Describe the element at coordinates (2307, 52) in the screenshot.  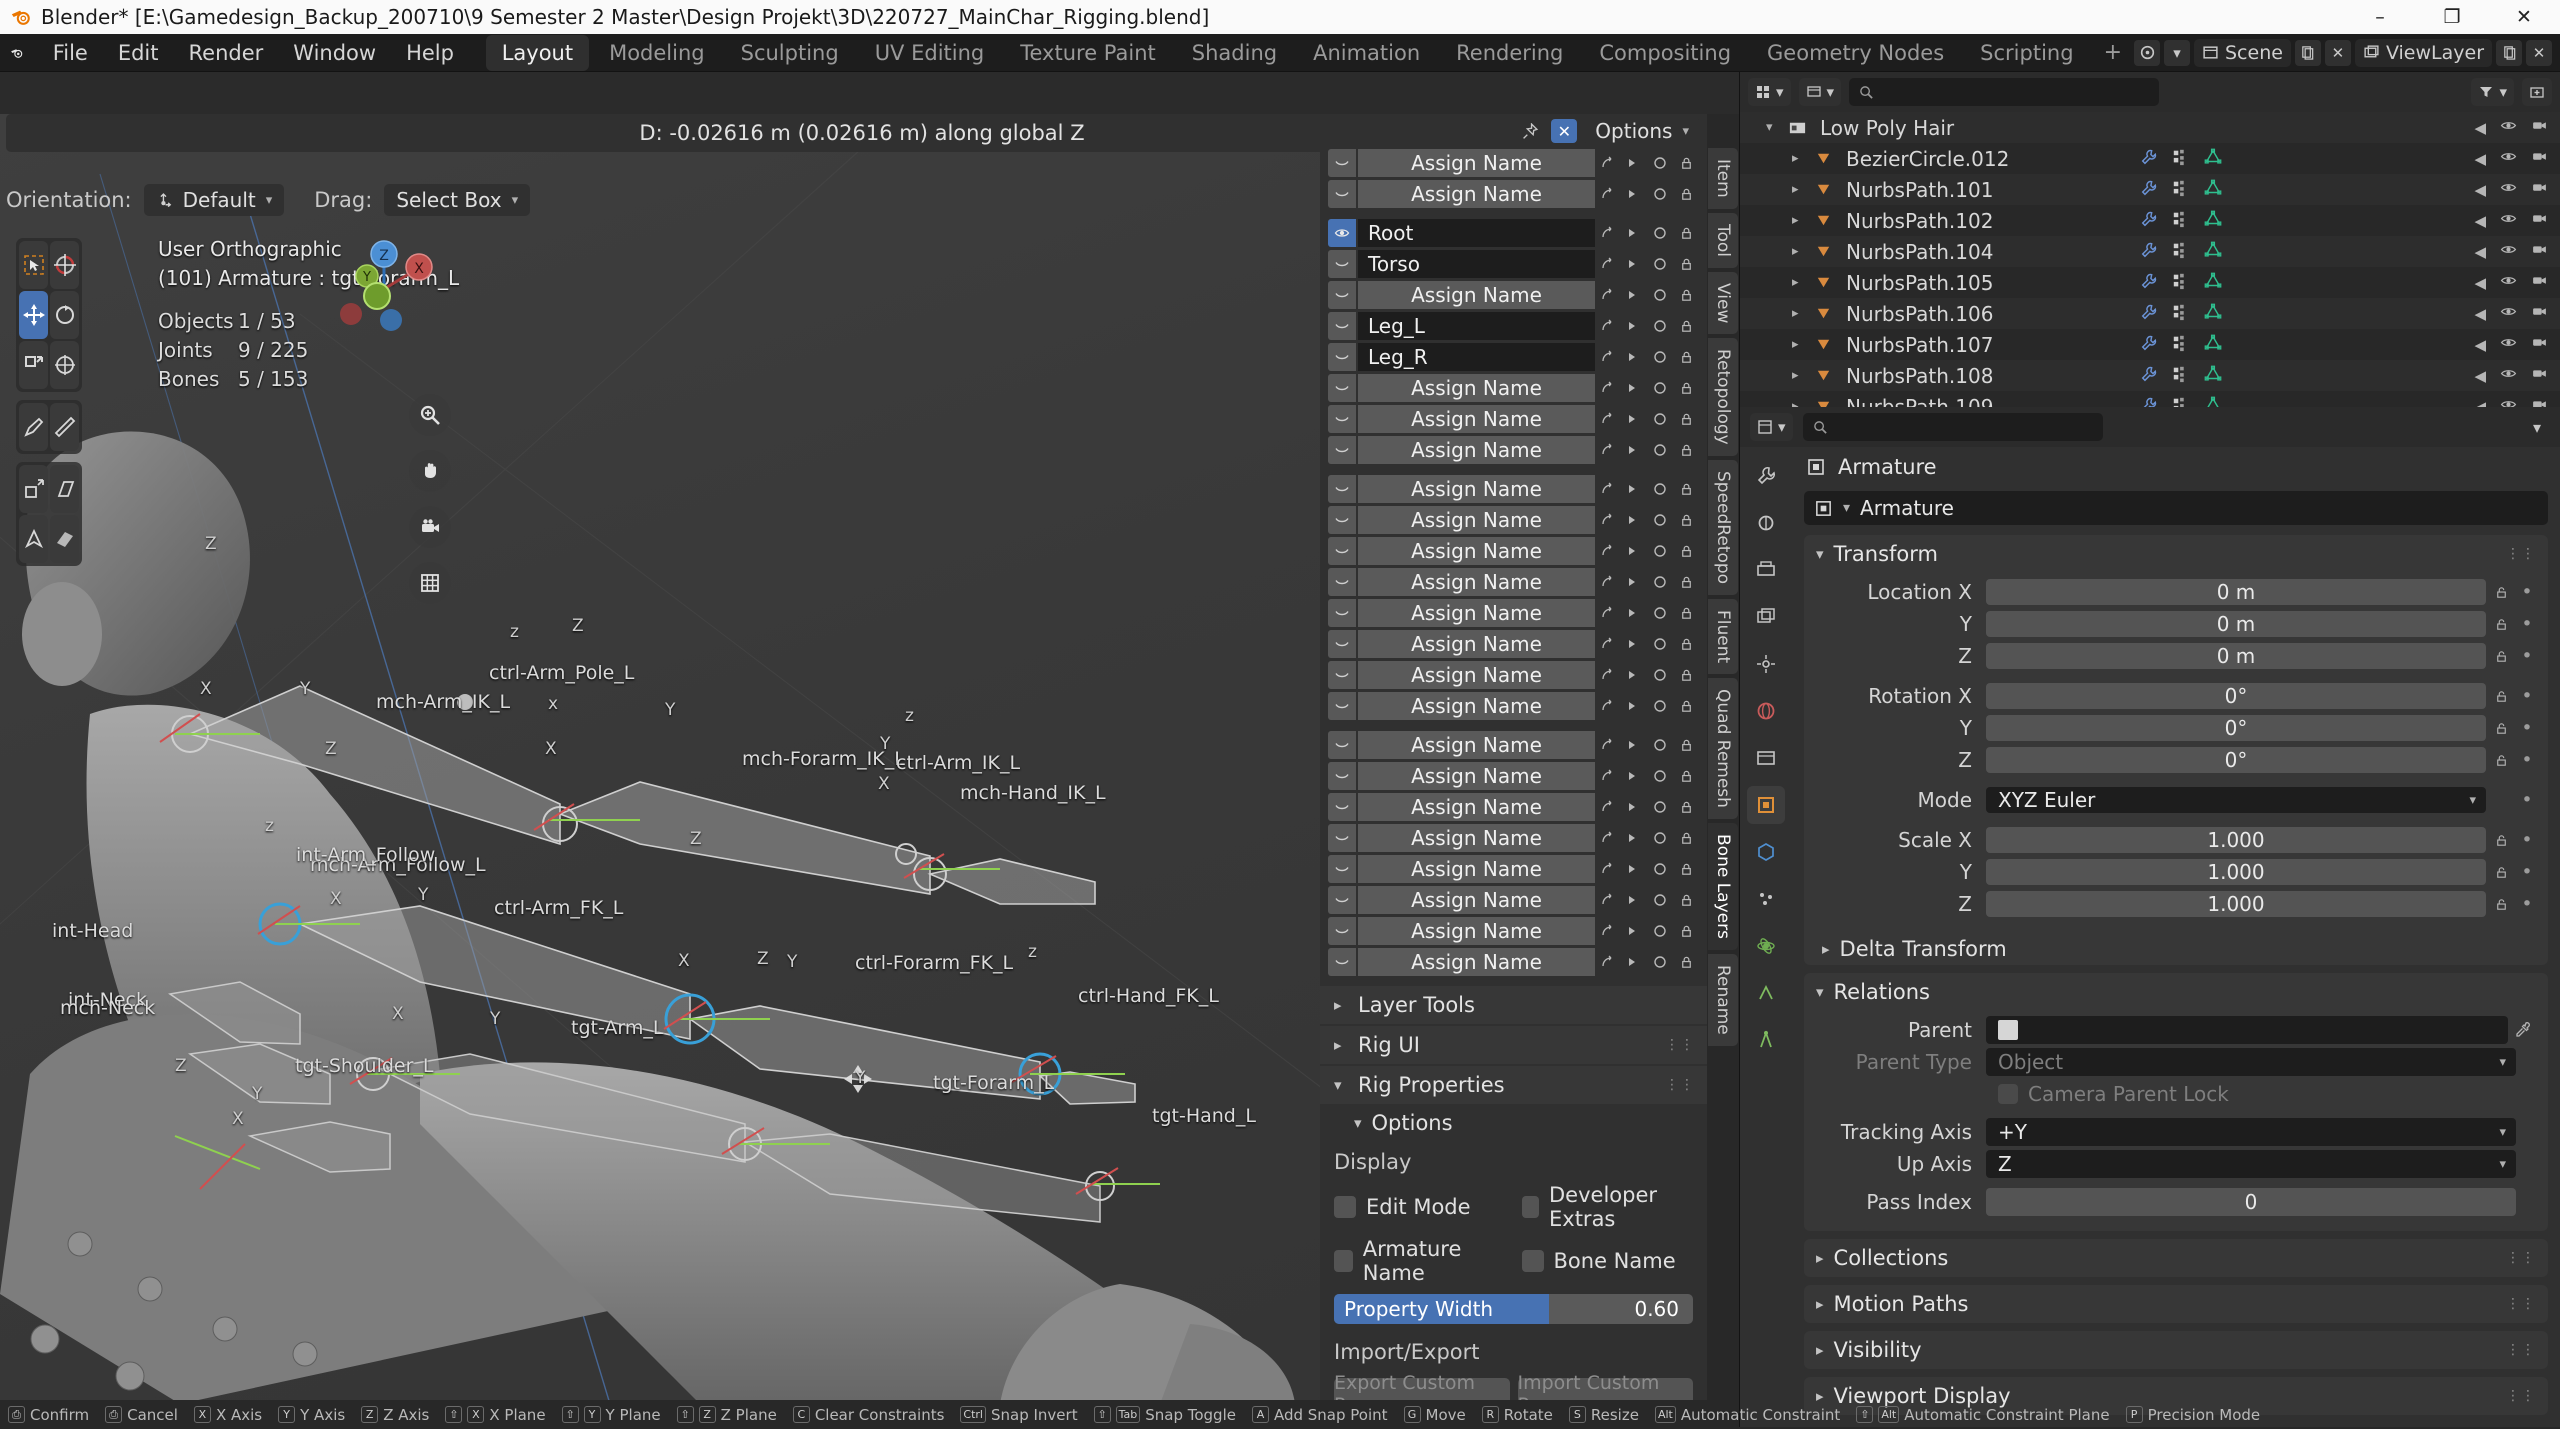
I see `new-scene-icon` at that location.